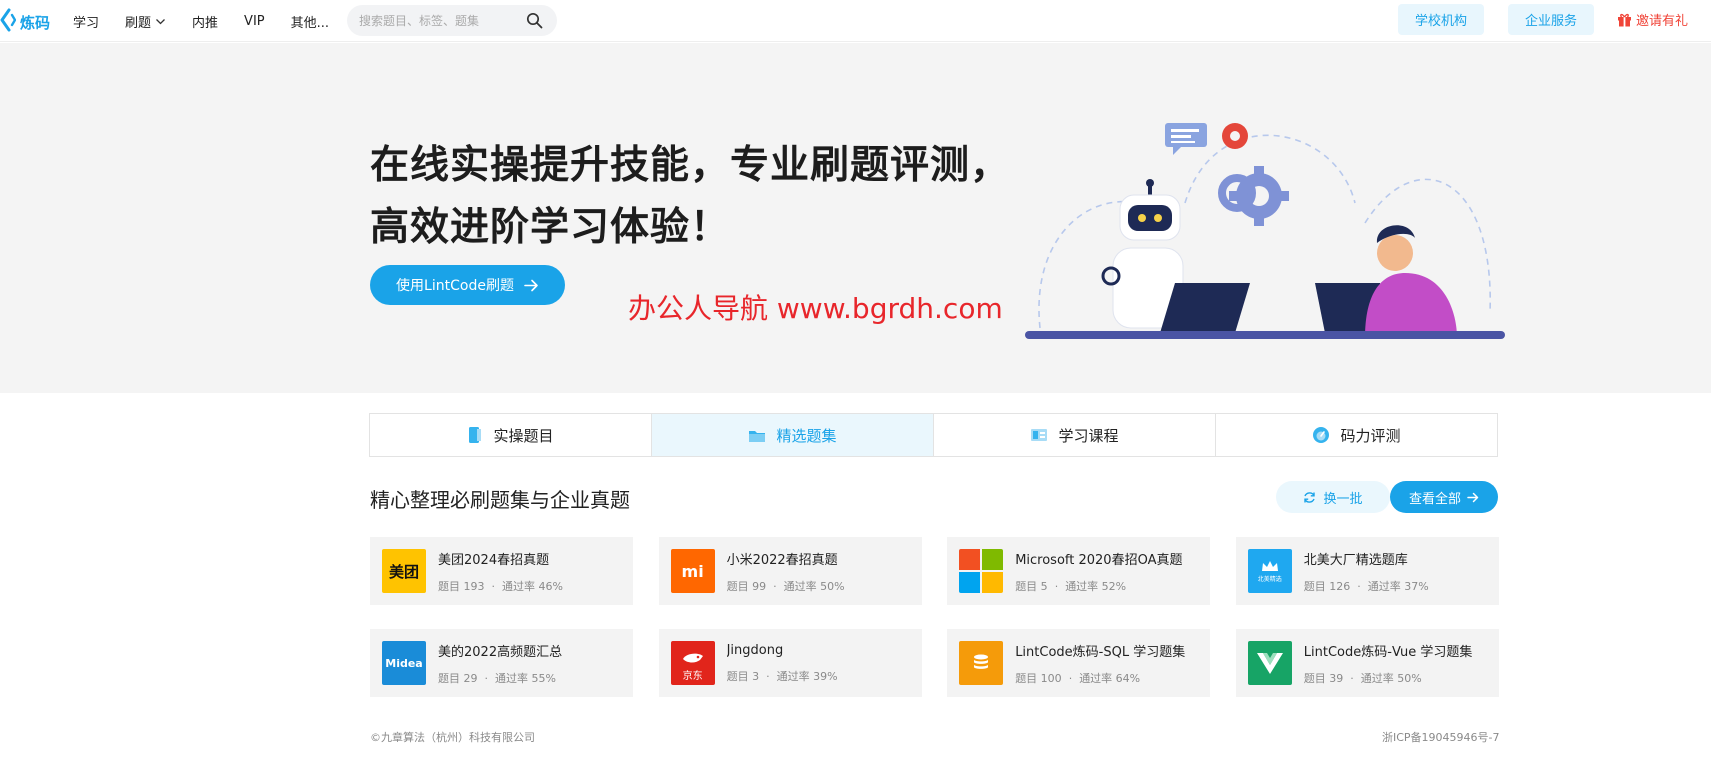 The width and height of the screenshot is (1711, 771). Describe the element at coordinates (1265, 231) in the screenshot. I see `hero-illustration` at that location.